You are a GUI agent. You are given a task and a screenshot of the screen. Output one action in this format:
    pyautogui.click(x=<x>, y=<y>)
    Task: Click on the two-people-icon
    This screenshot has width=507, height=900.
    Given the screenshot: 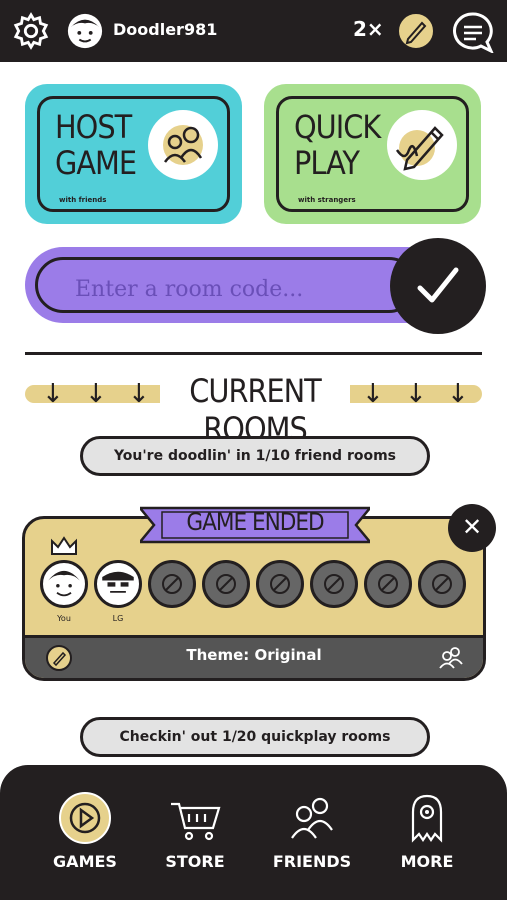 What is the action you would take?
    pyautogui.click(x=183, y=145)
    